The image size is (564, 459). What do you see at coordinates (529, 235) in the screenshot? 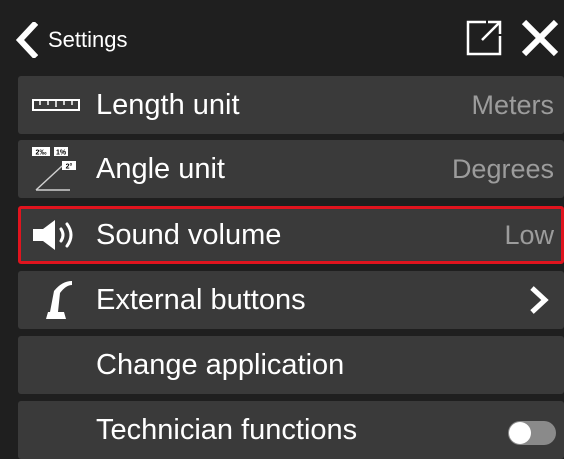
I see `setting-value: Low` at bounding box center [529, 235].